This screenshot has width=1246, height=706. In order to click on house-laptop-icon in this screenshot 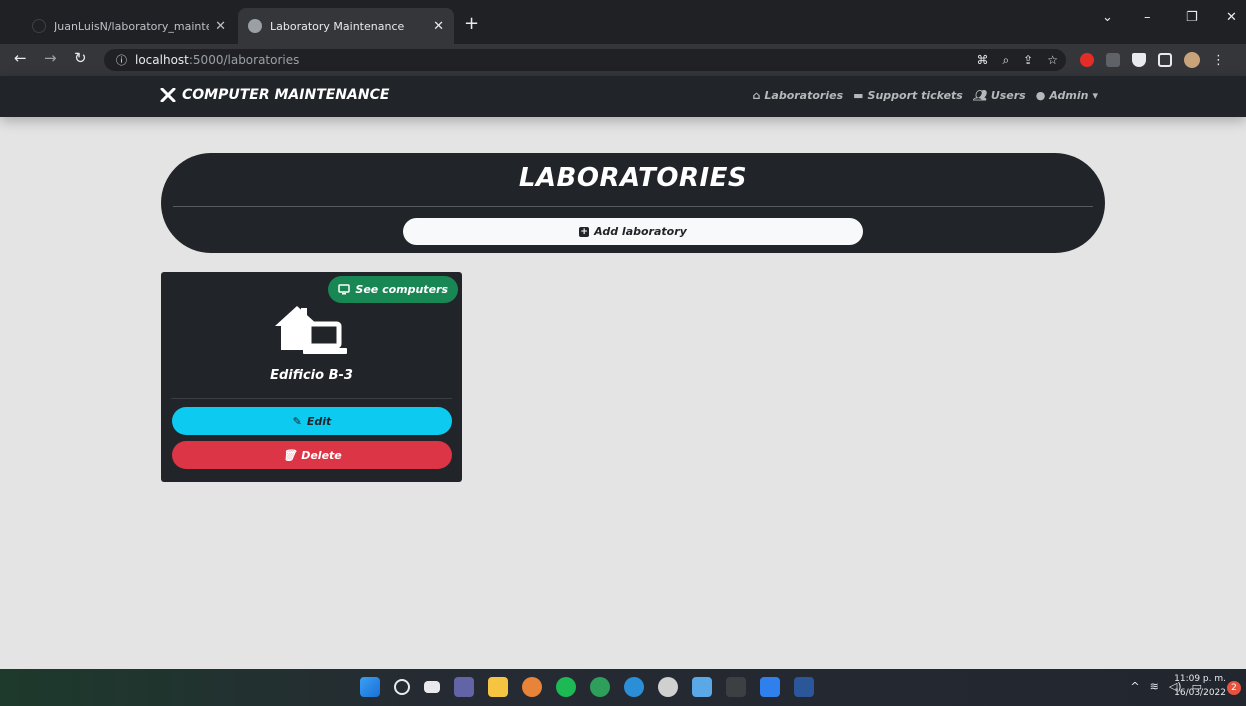, I will do `click(311, 330)`.